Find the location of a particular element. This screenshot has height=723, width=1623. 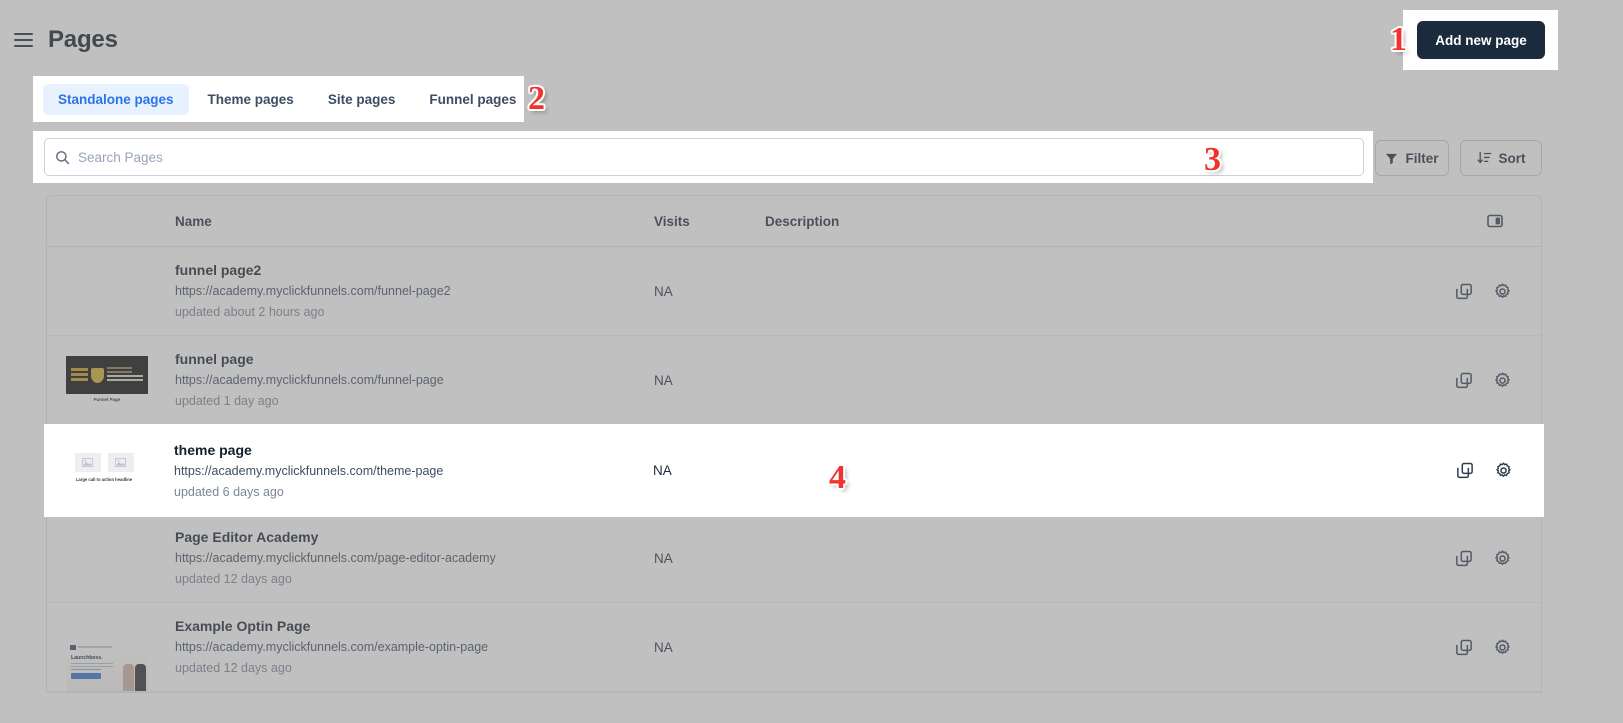

row-thumbnail: Launchbess. is located at coordinates (107, 667).